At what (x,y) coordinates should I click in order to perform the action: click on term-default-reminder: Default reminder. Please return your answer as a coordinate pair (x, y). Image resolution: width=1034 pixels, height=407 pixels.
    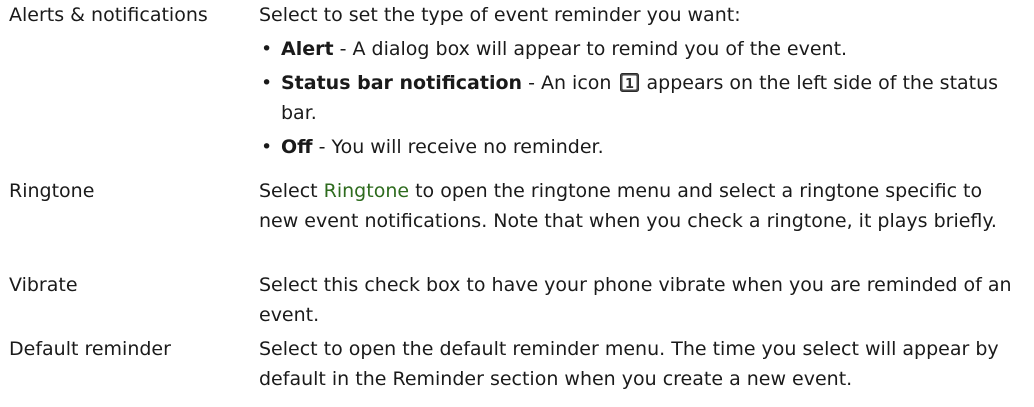
    Looking at the image, I should click on (90, 349).